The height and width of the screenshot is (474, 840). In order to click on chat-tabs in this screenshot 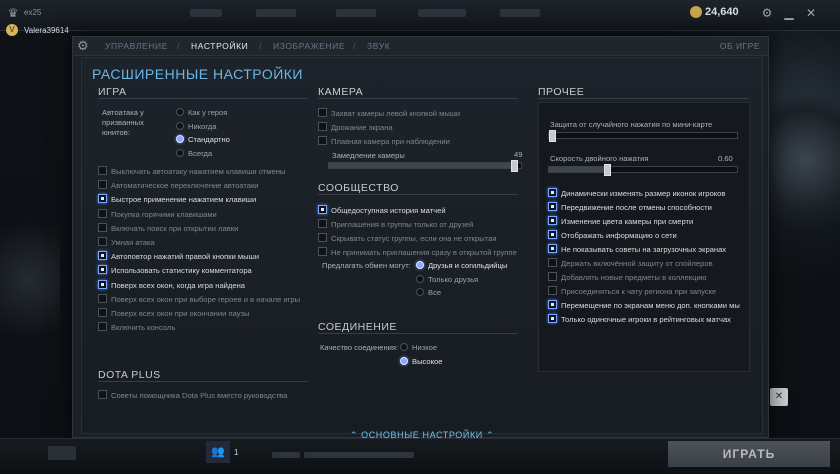, I will do `click(62, 453)`.